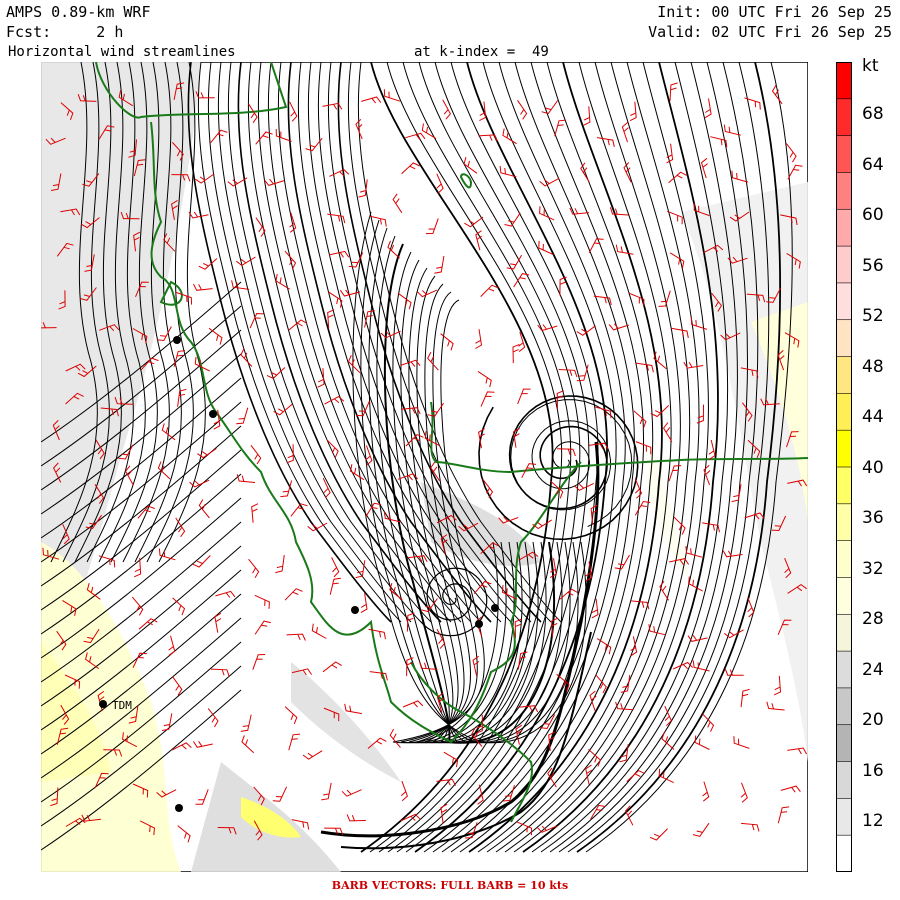 This screenshot has width=900, height=900. What do you see at coordinates (450, 885) in the screenshot?
I see `barb-footnote: BARB VECTORS: FULL BARB = 10 kts` at bounding box center [450, 885].